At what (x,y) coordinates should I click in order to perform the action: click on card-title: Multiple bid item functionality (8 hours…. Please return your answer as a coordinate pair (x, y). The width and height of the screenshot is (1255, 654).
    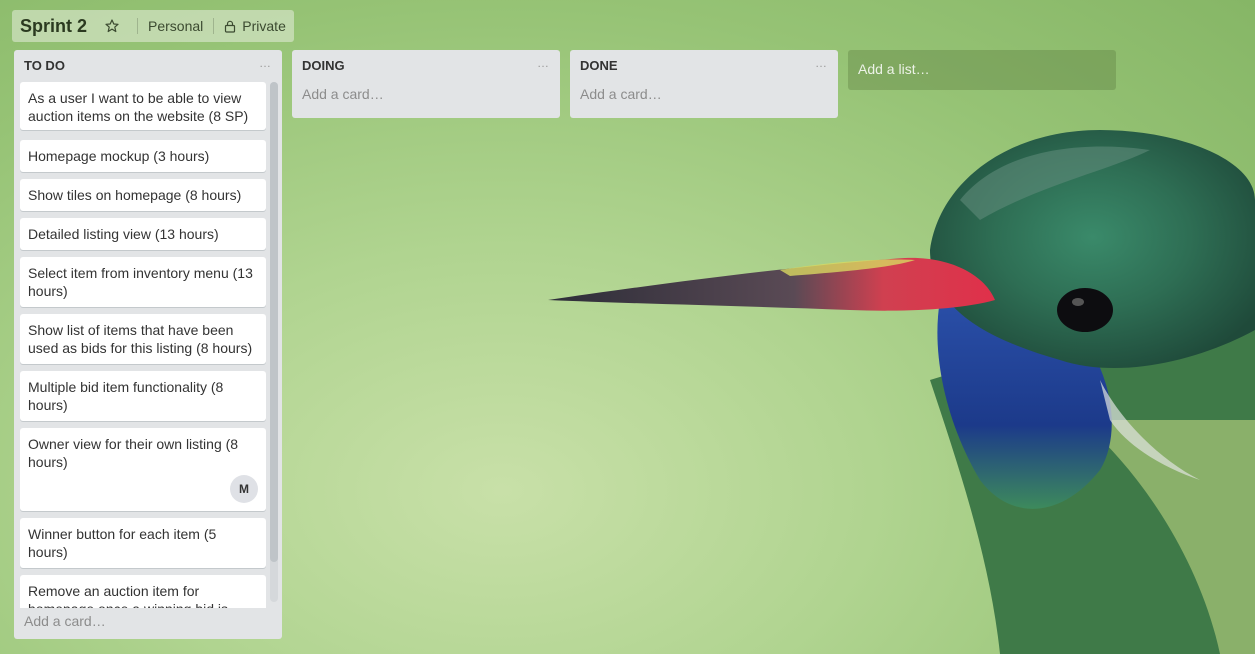
    Looking at the image, I should click on (126, 396).